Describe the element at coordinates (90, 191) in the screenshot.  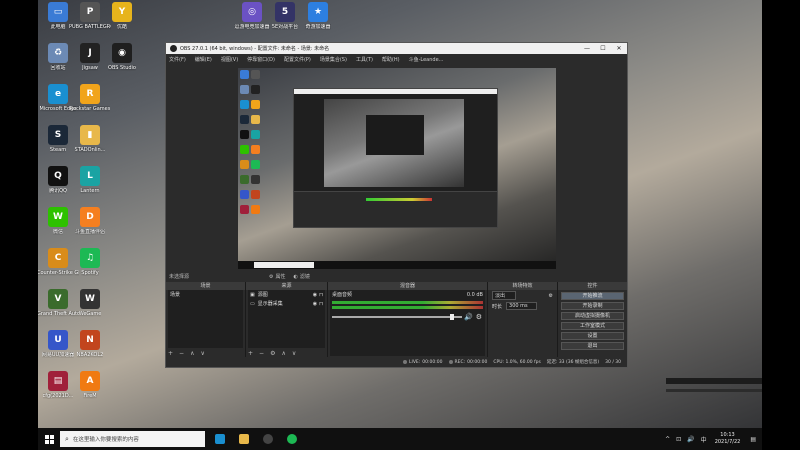
I see `desktop-icon-label: Lantern` at that location.